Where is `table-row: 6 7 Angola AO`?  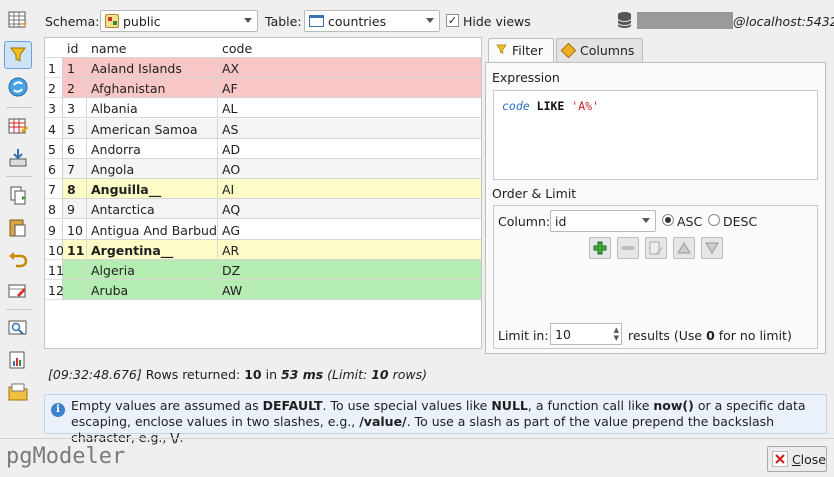 table-row: 6 7 Angola AO is located at coordinates (263, 169).